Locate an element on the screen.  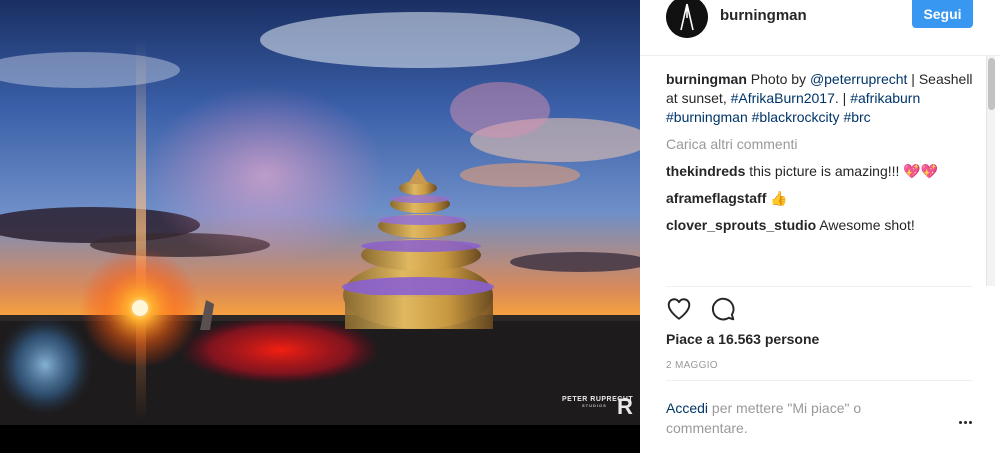
comments-scrollbar is located at coordinates (990, 171).